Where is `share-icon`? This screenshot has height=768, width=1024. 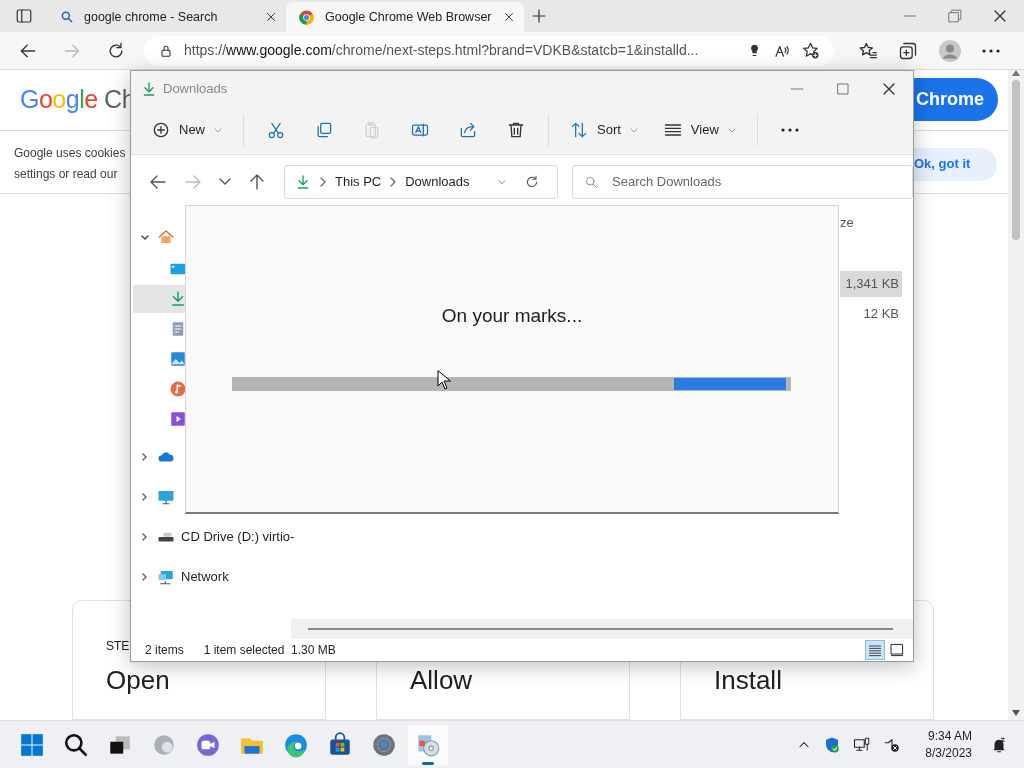
share-icon is located at coordinates (468, 130).